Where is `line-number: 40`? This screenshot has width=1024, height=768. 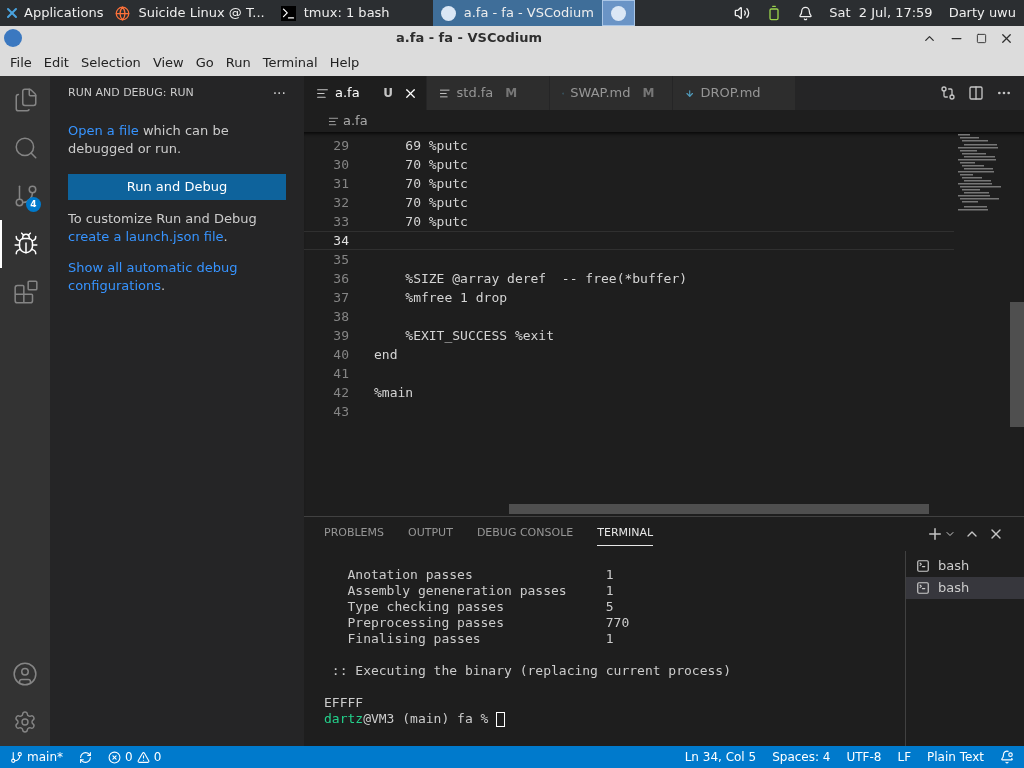
line-number: 40 is located at coordinates (340, 354).